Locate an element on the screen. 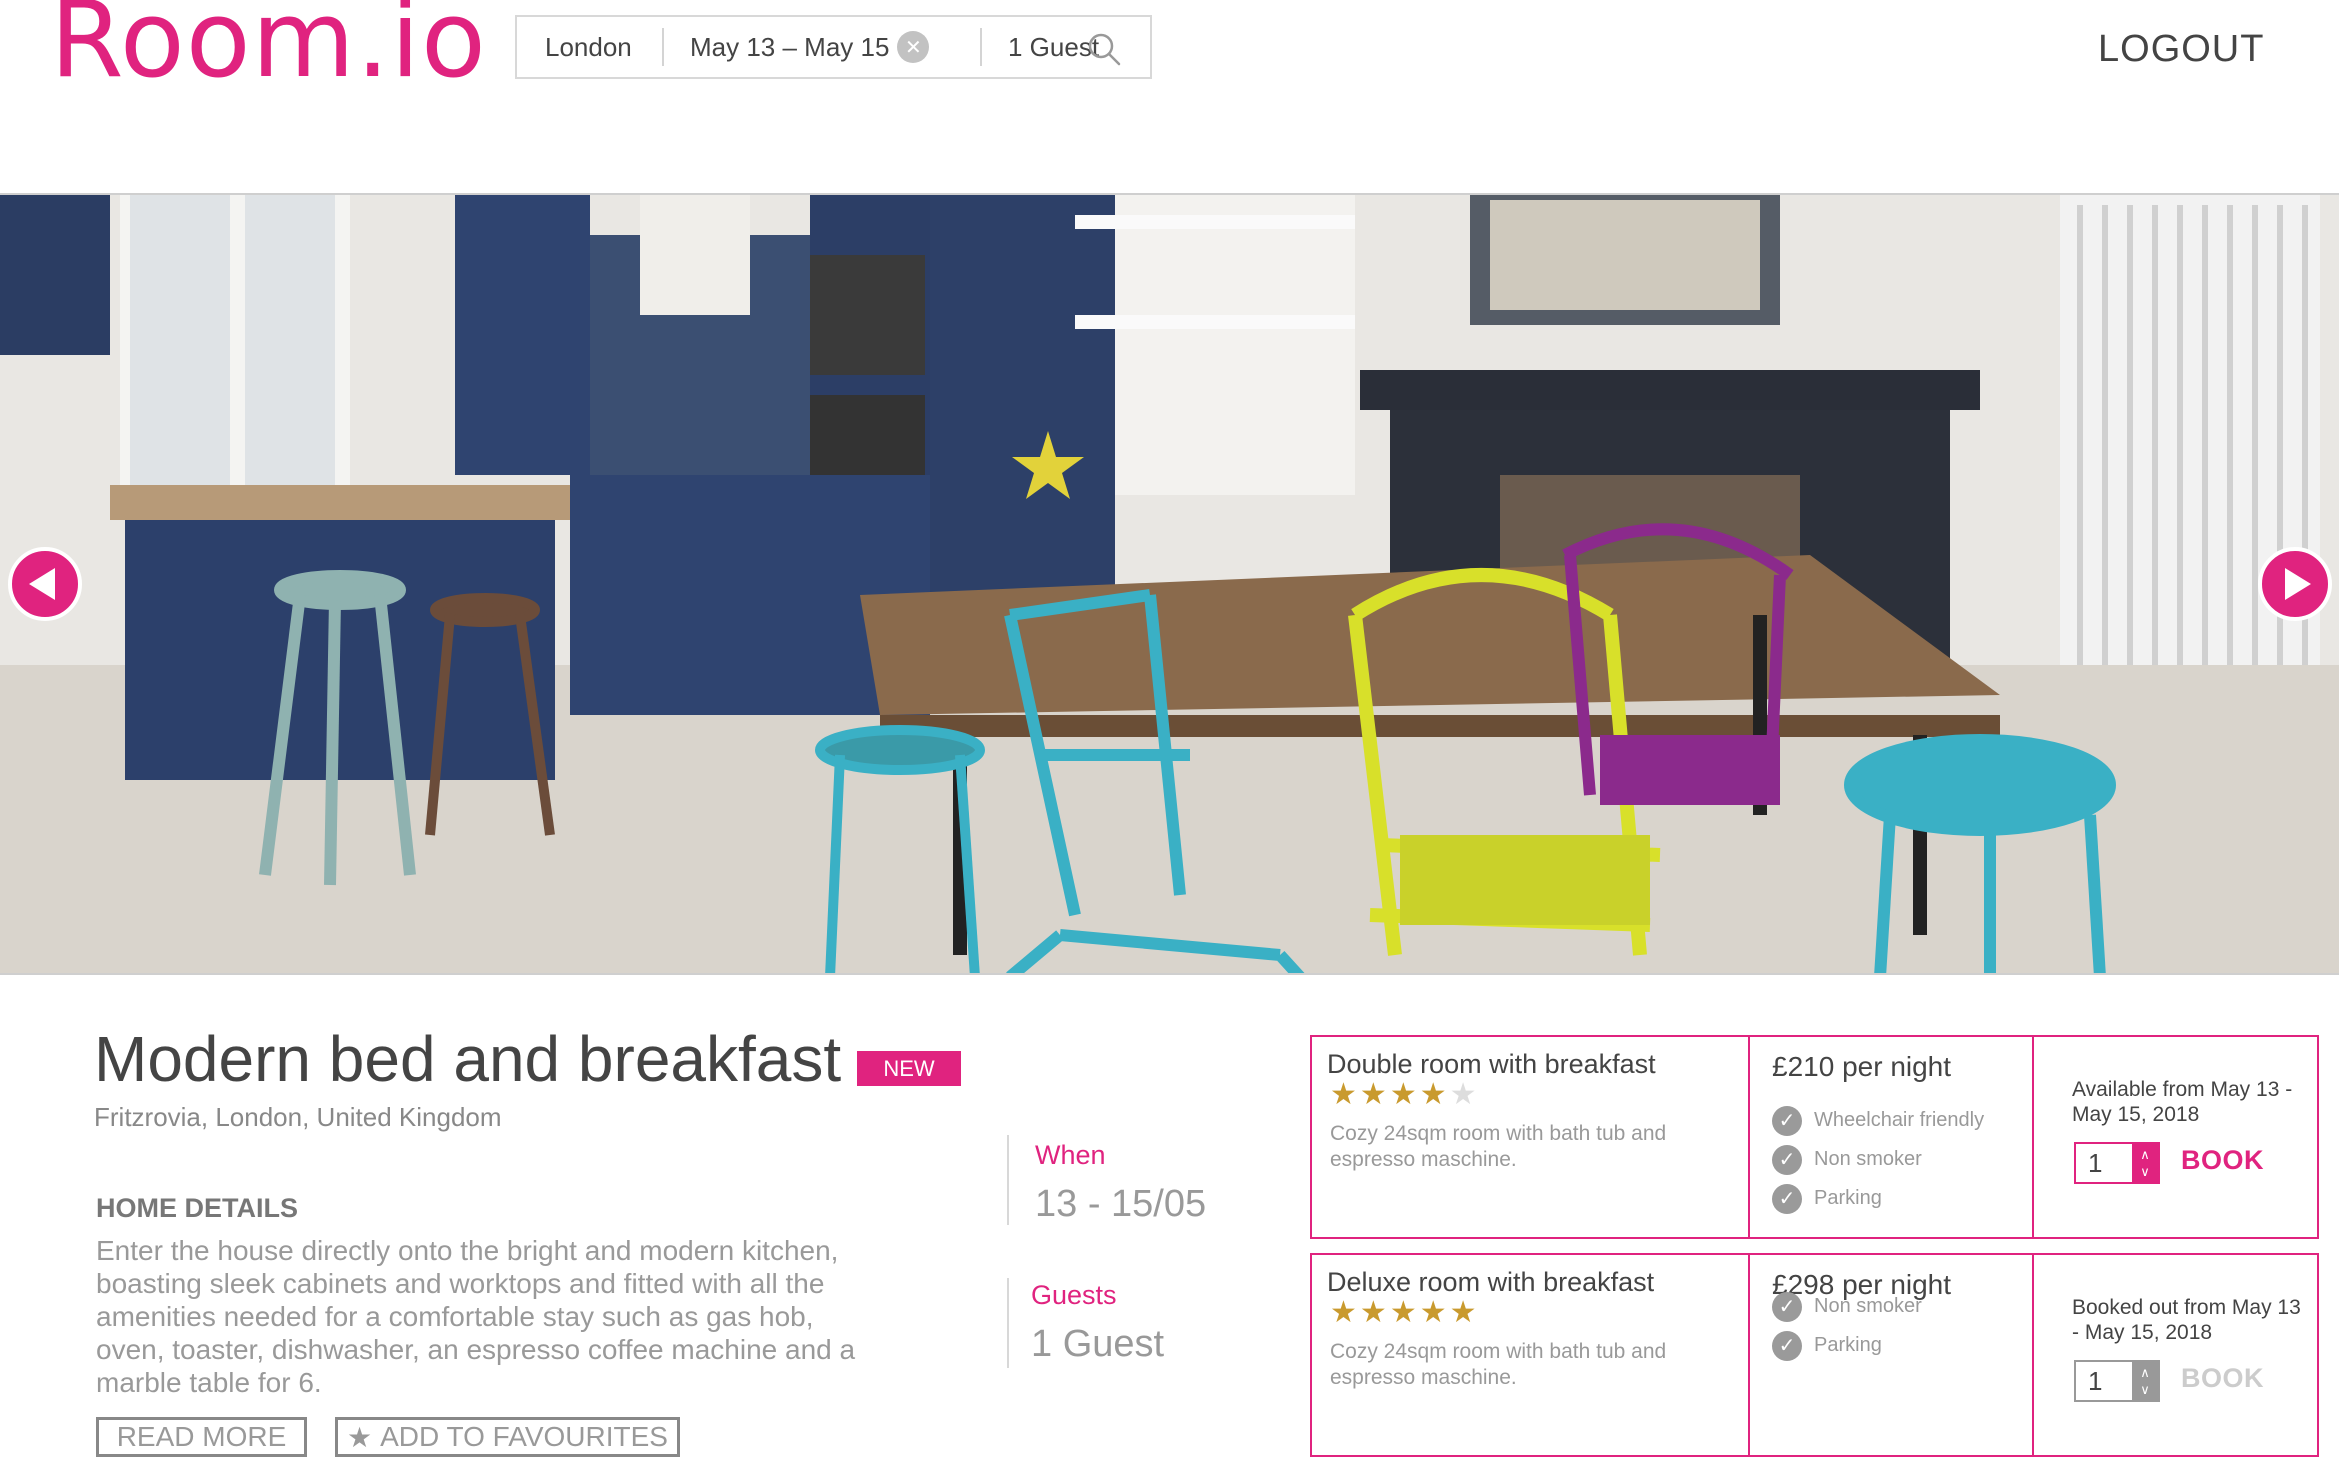 This screenshot has width=2339, height=1468. search-bar: London May 13 – May 15 ✕ 1 Guest is located at coordinates (833, 47).